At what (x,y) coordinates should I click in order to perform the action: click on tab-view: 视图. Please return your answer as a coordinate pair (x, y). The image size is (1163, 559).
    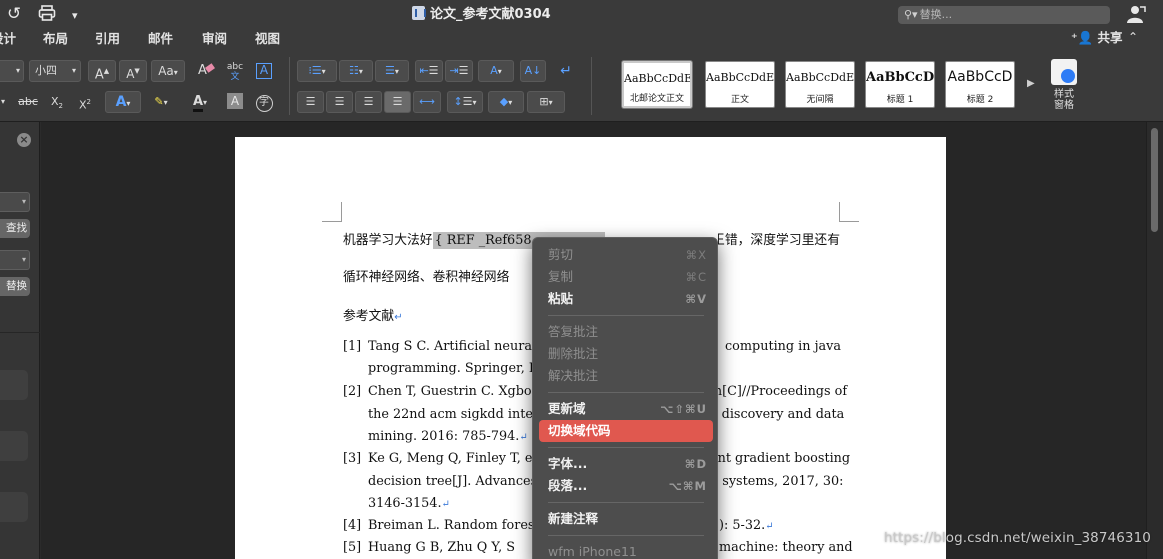
    Looking at the image, I should click on (267, 39).